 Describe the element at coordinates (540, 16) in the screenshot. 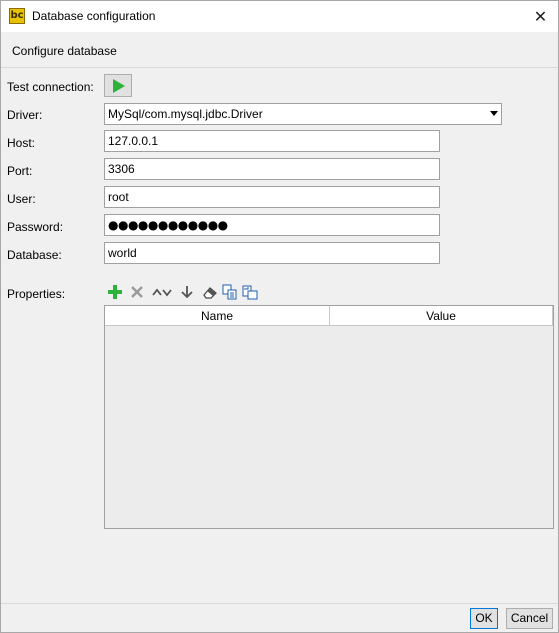

I see `close-button: ✕` at that location.